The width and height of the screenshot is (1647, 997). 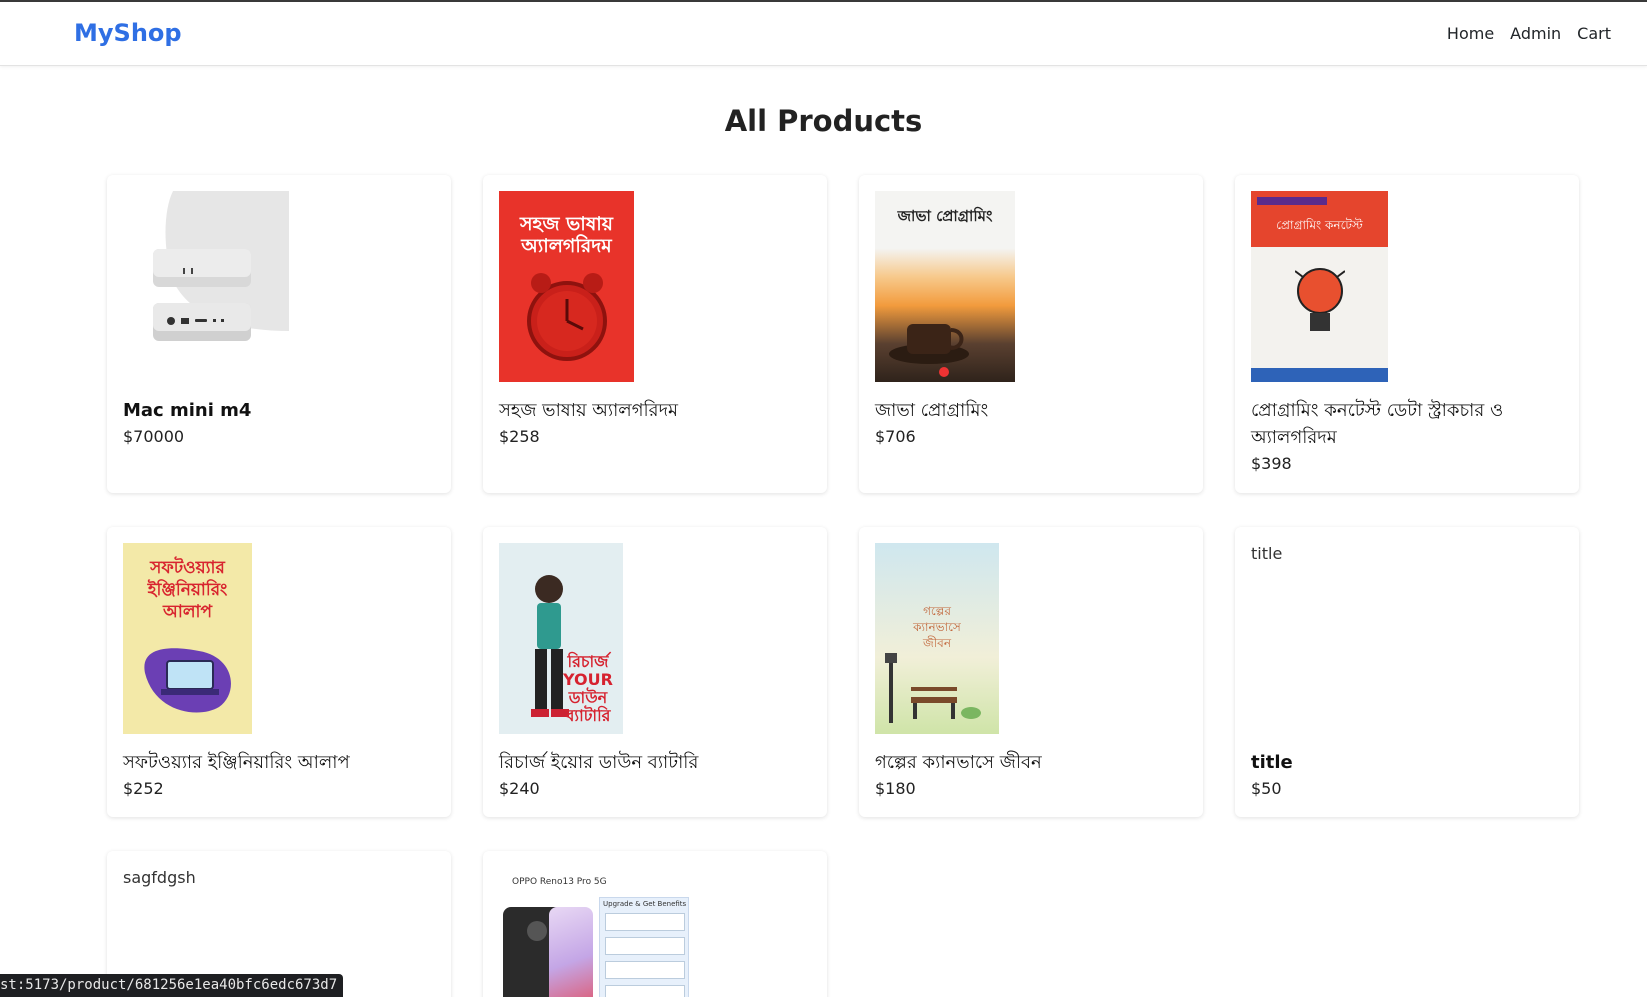 I want to click on product-price: $706, so click(x=895, y=436).